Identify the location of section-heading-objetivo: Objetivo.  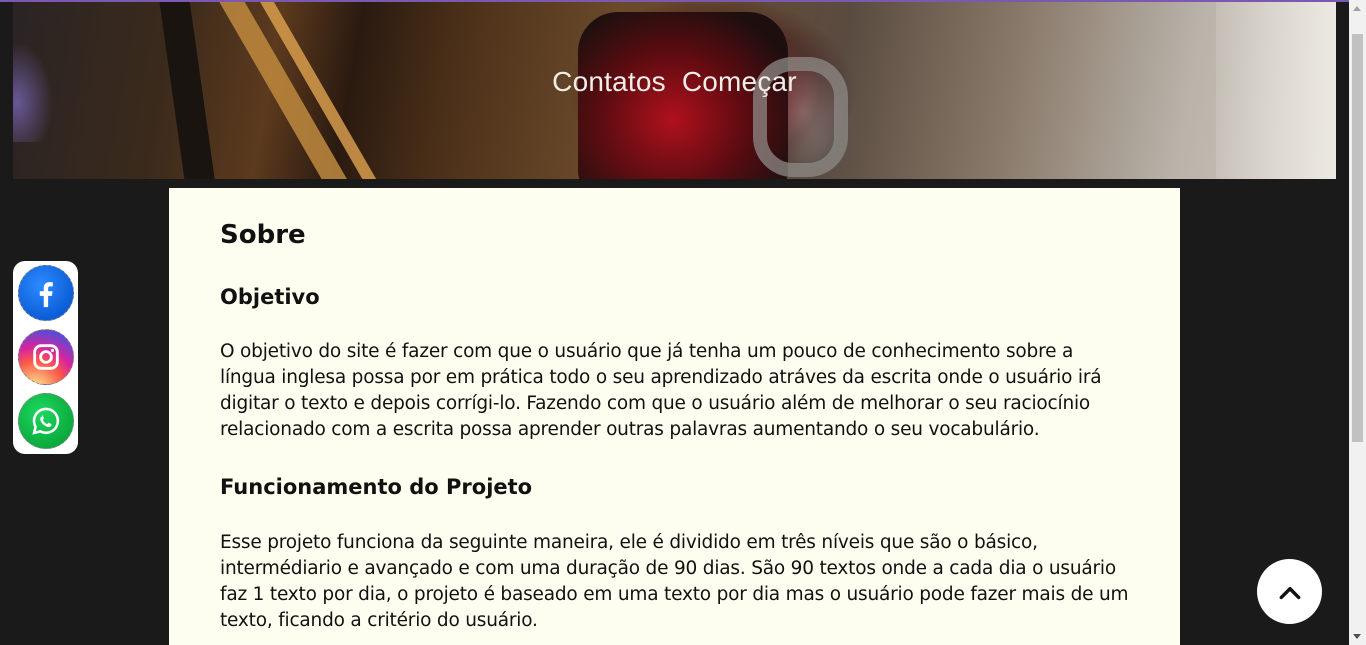
(270, 297).